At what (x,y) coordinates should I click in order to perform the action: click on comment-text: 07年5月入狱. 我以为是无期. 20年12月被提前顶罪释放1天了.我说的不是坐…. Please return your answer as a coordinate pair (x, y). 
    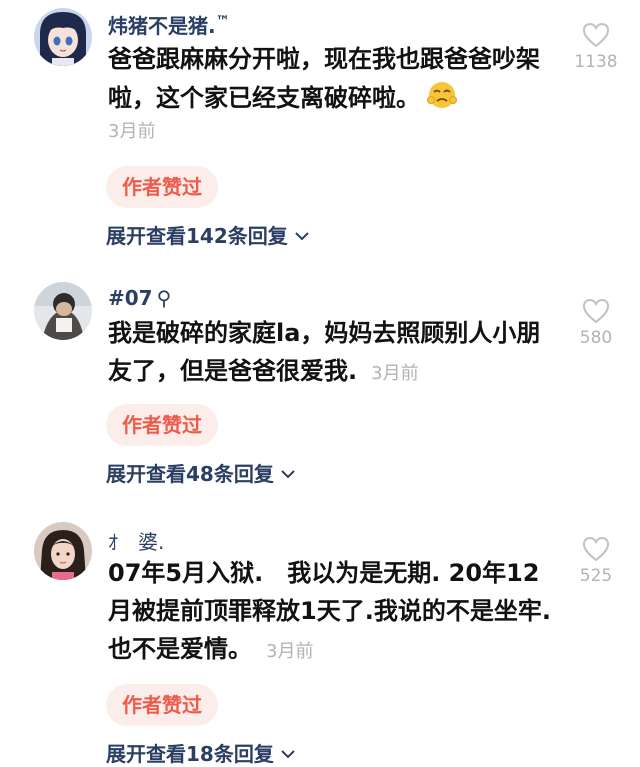
    Looking at the image, I should click on (333, 612).